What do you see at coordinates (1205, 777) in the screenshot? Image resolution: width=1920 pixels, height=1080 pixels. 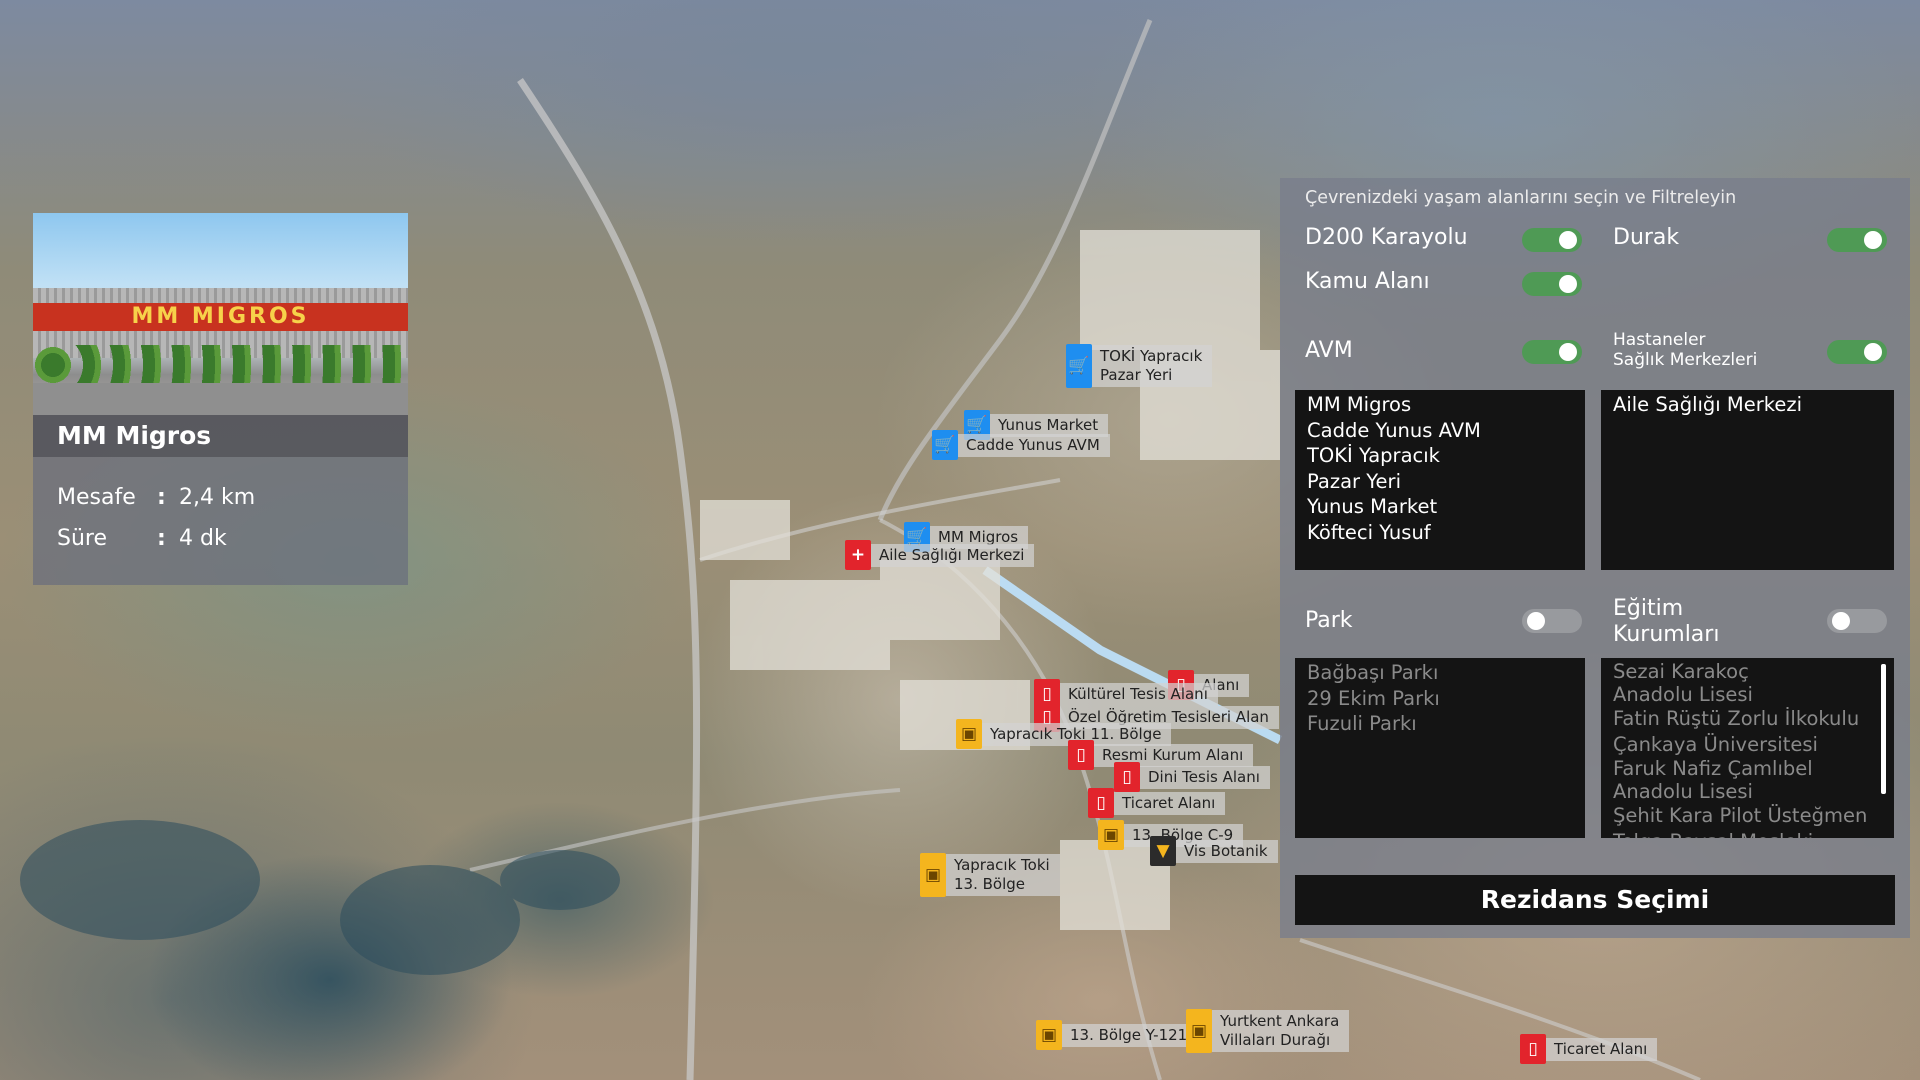 I see `marker-label: Dini Tesis Alanı` at bounding box center [1205, 777].